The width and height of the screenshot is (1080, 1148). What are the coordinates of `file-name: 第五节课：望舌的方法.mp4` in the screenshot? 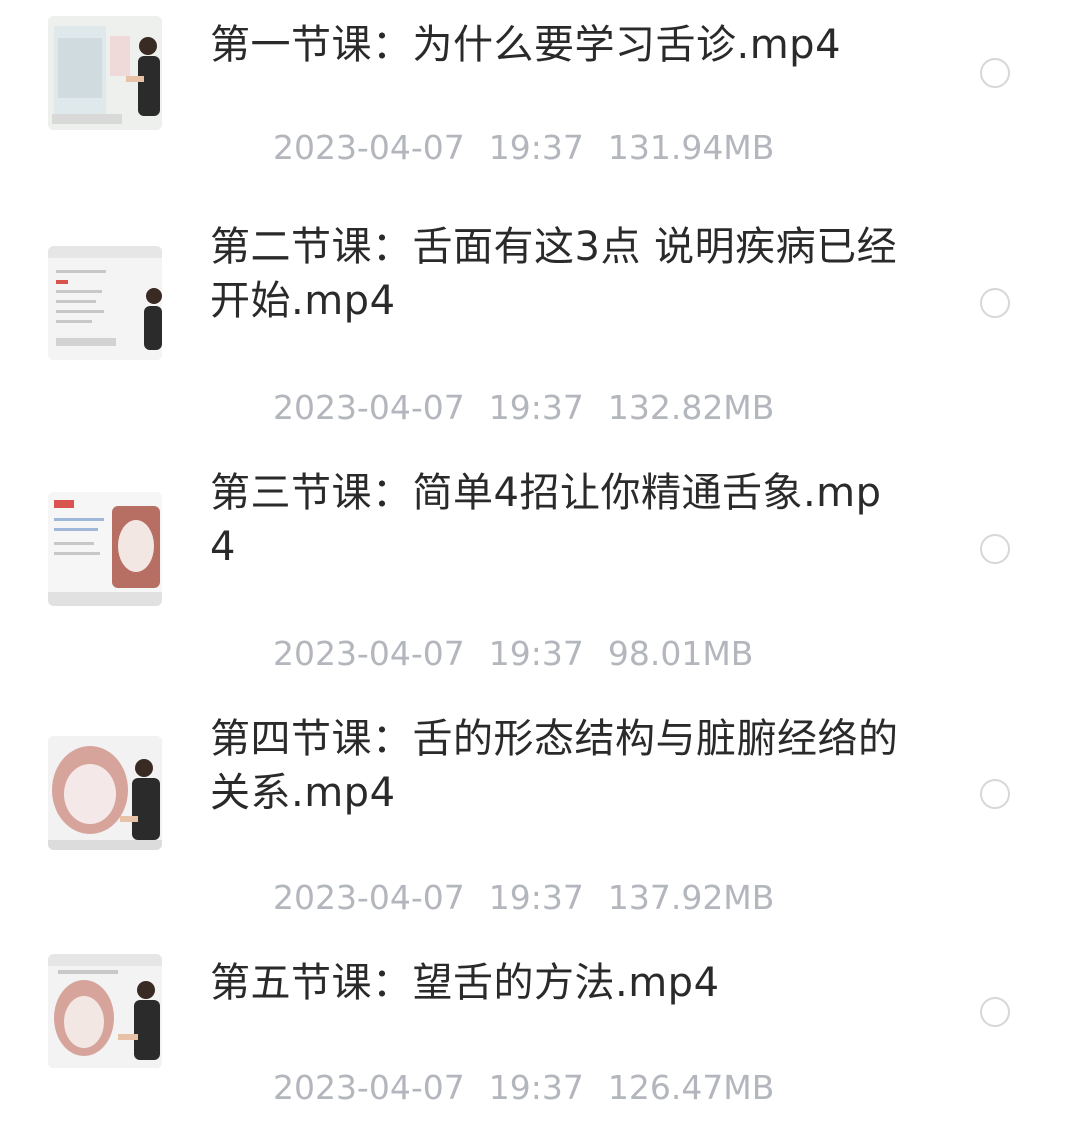 It's located at (555, 983).